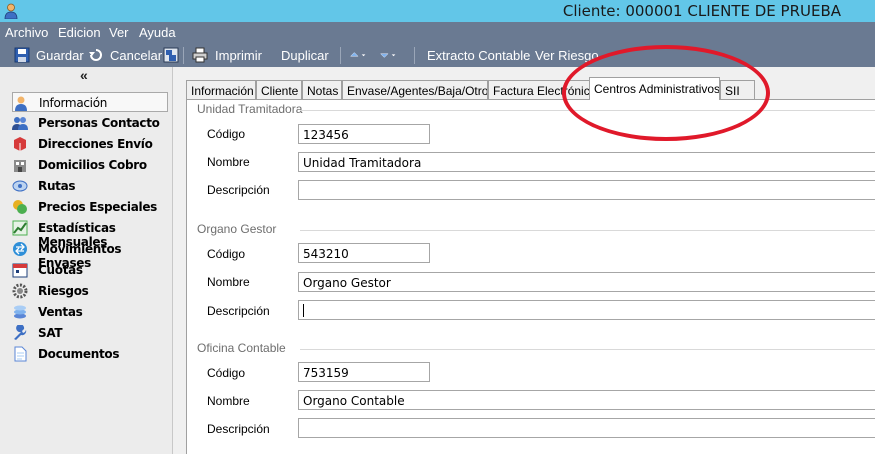 The width and height of the screenshot is (875, 454). What do you see at coordinates (701, 11) in the screenshot?
I see `window-title: Cliente: 000001 CLIENTE DE PRUEBA` at bounding box center [701, 11].